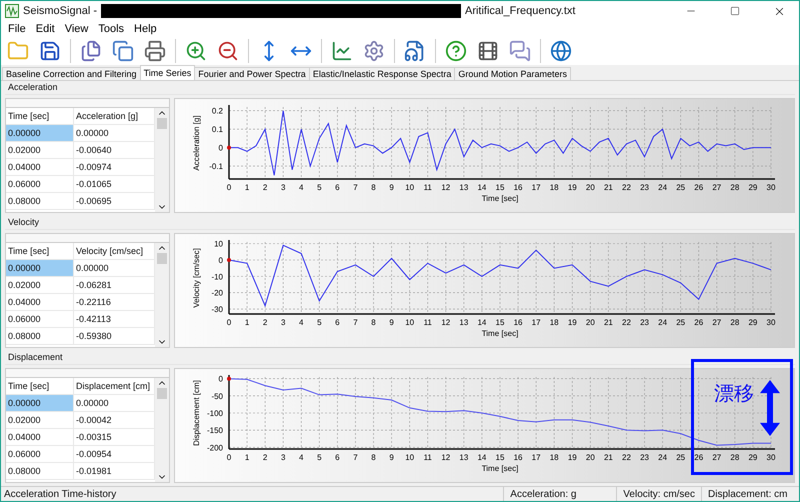  I want to click on tab: Elastic/Inelastic Response Spectra, so click(382, 73).